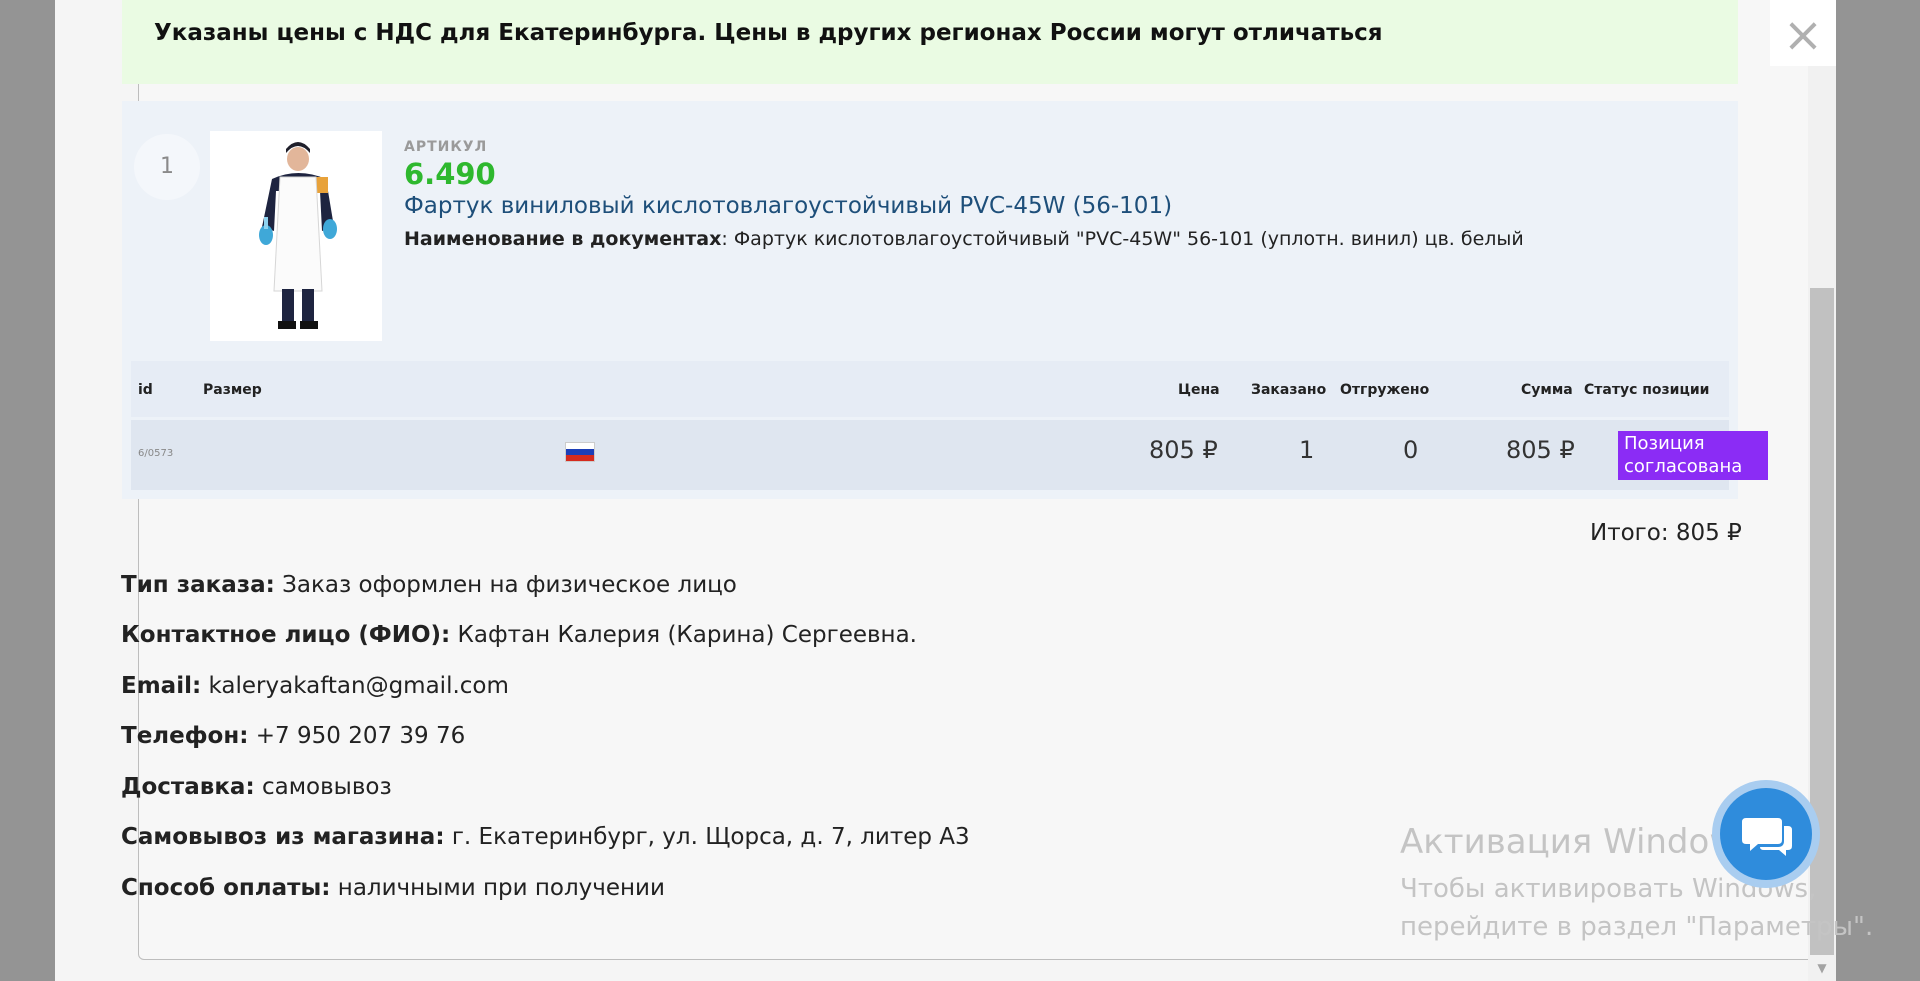 Image resolution: width=1920 pixels, height=981 pixels. What do you see at coordinates (161, 686) in the screenshot?
I see `detail-label: Email:` at bounding box center [161, 686].